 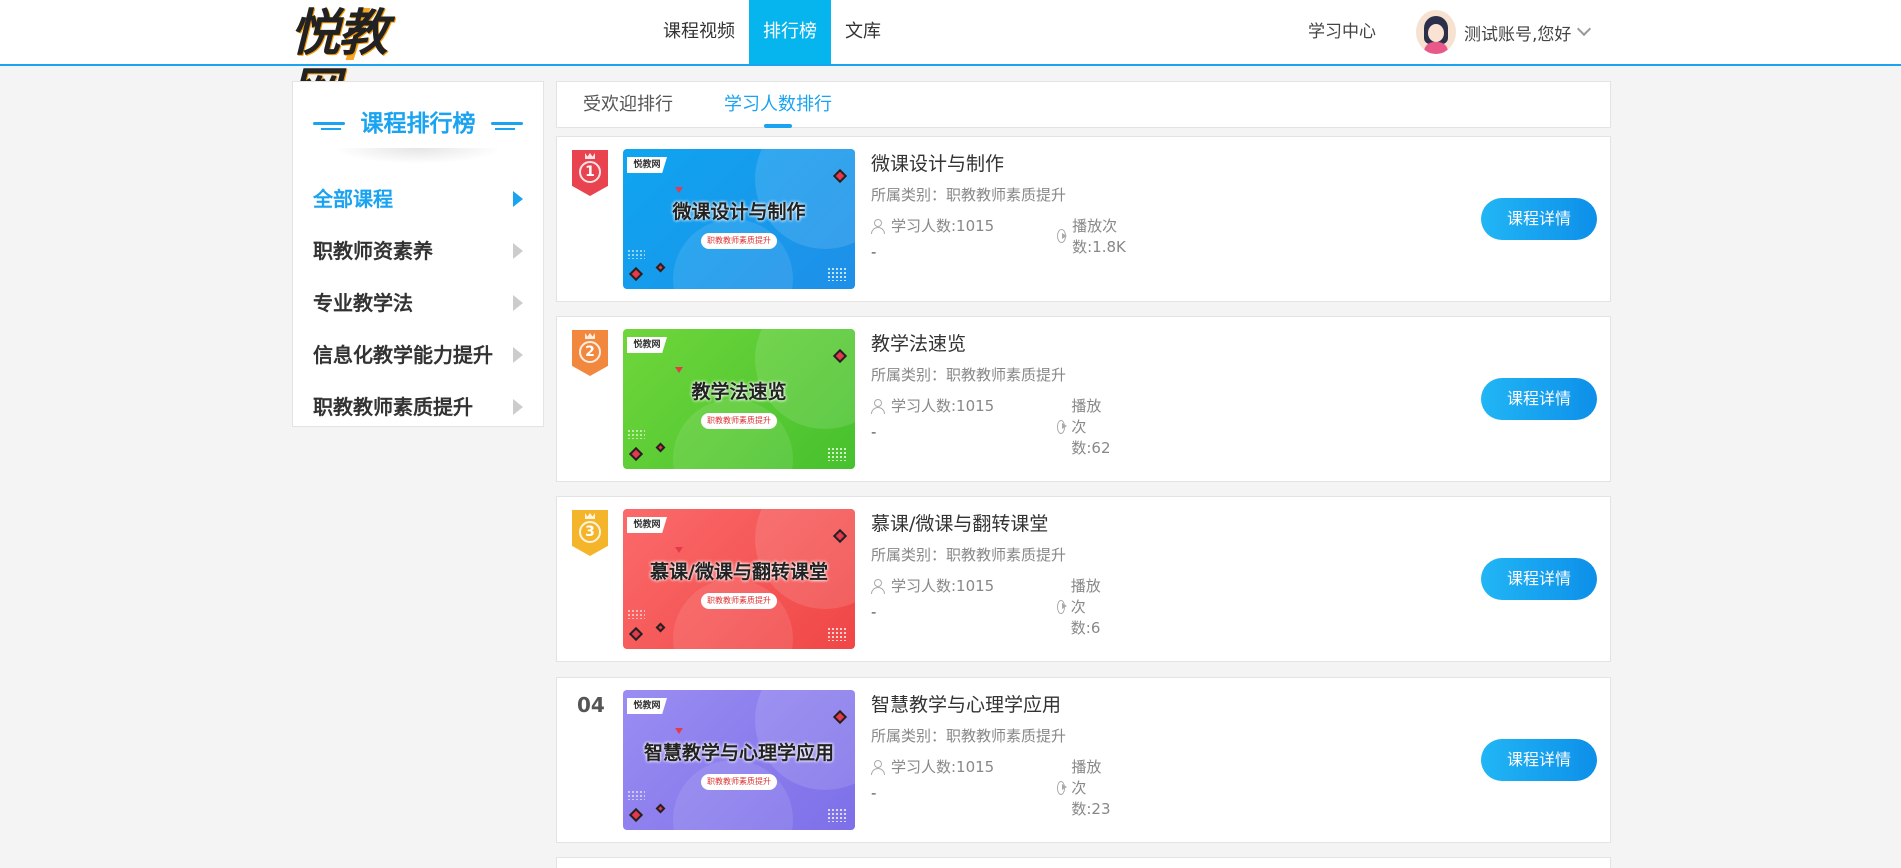 I want to click on thumb-title: 慕课/微课与翻转课堂, so click(x=739, y=572).